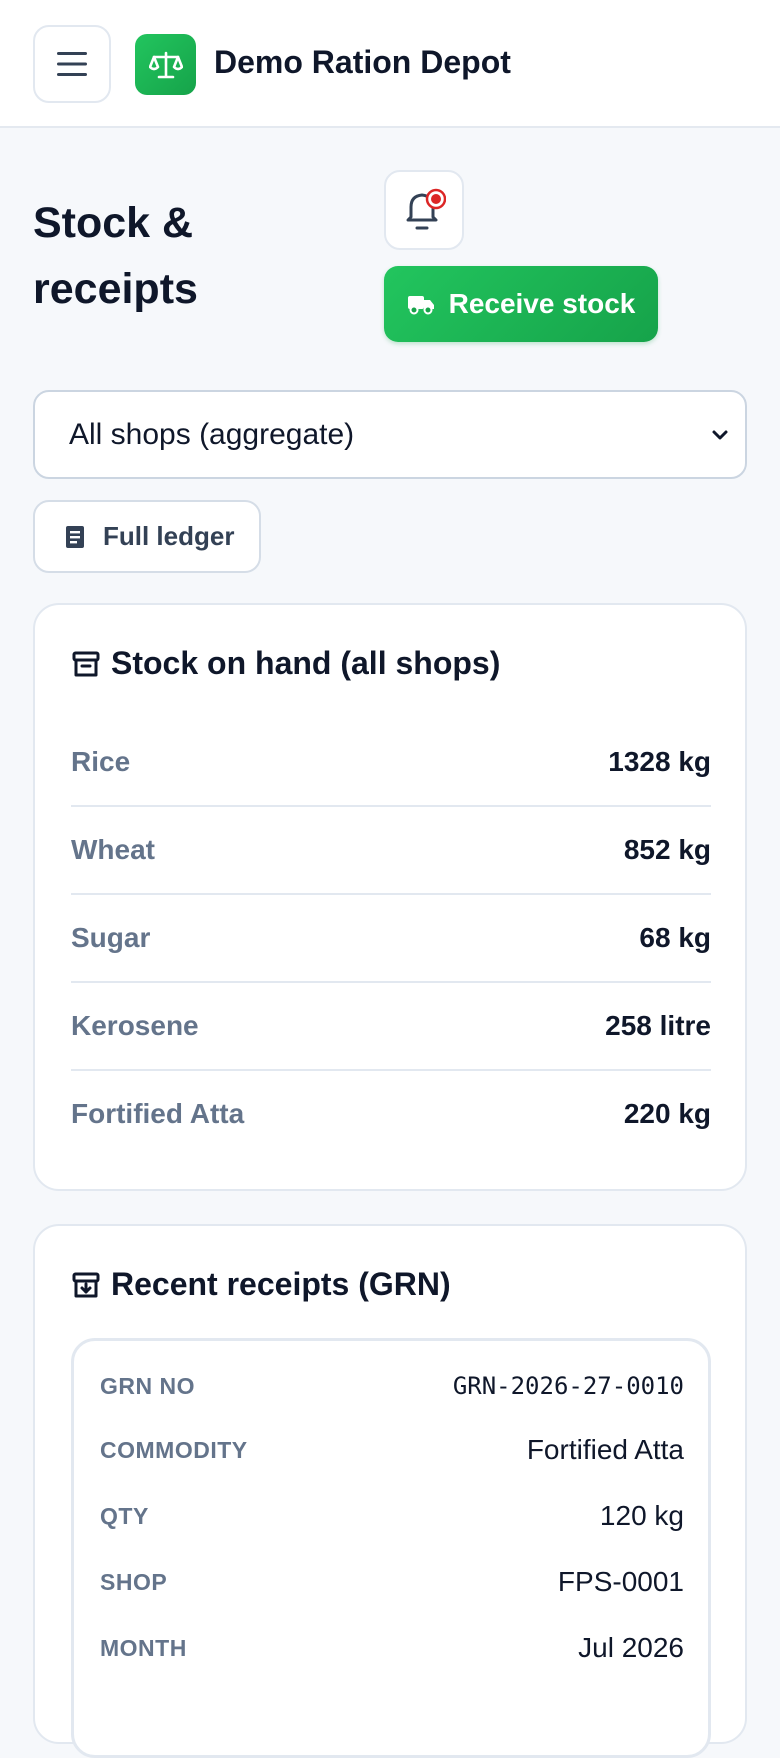 The image size is (780, 1758). What do you see at coordinates (667, 849) in the screenshot?
I see `commodity-qty: 852 kg` at bounding box center [667, 849].